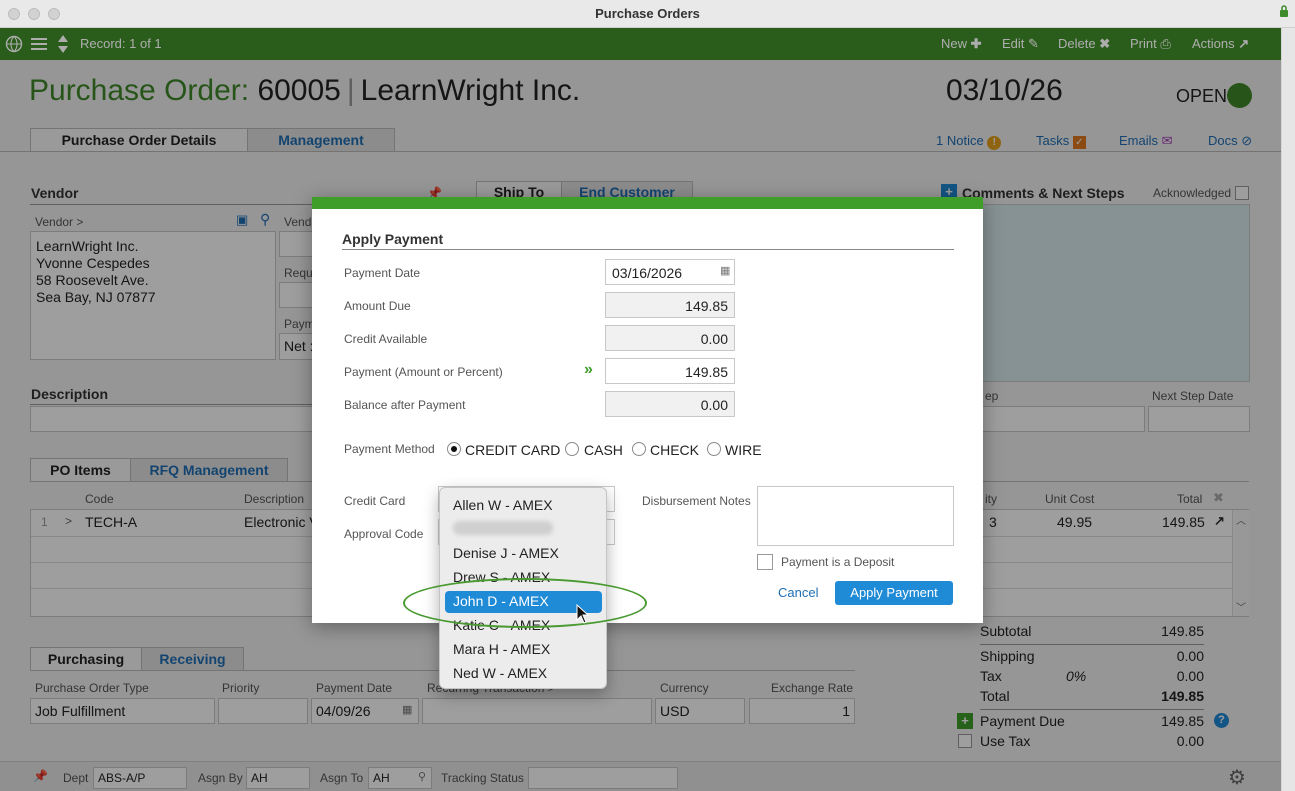 The image size is (1295, 791). I want to click on dropdown-option-blurred, so click(503, 528).